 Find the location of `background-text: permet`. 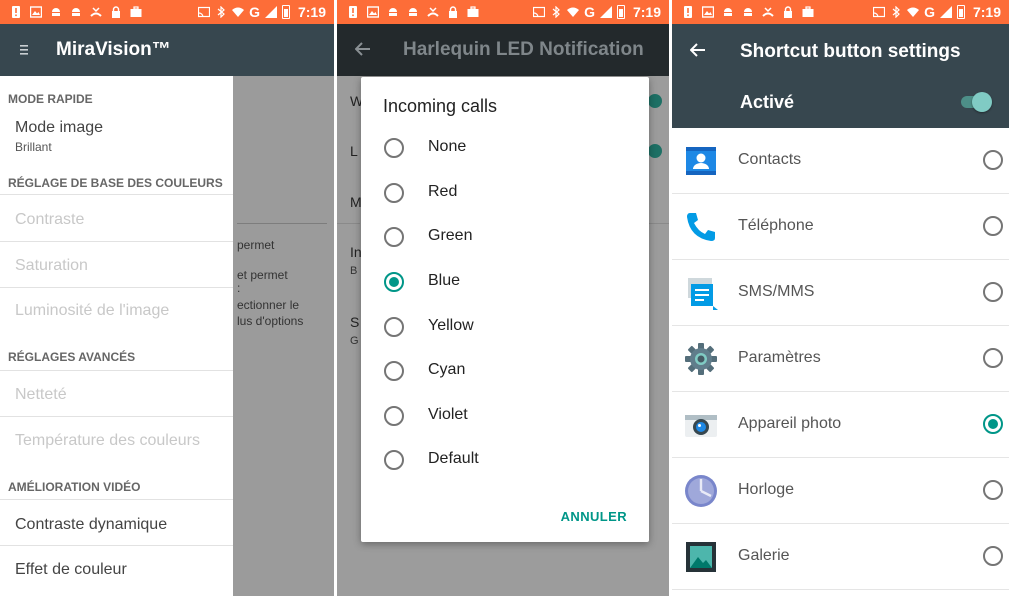

background-text: permet is located at coordinates (256, 245).